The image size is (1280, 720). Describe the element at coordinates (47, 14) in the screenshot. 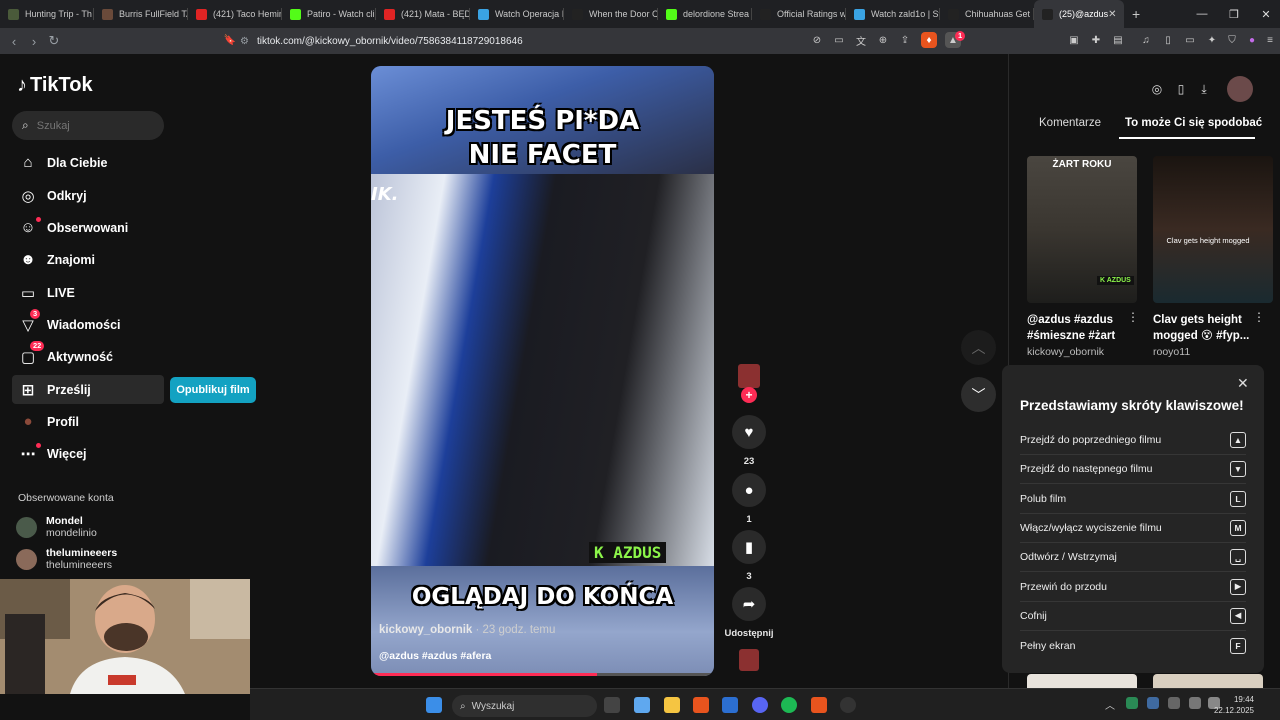

I see `browser-tab: Hunting Trip - Th` at that location.